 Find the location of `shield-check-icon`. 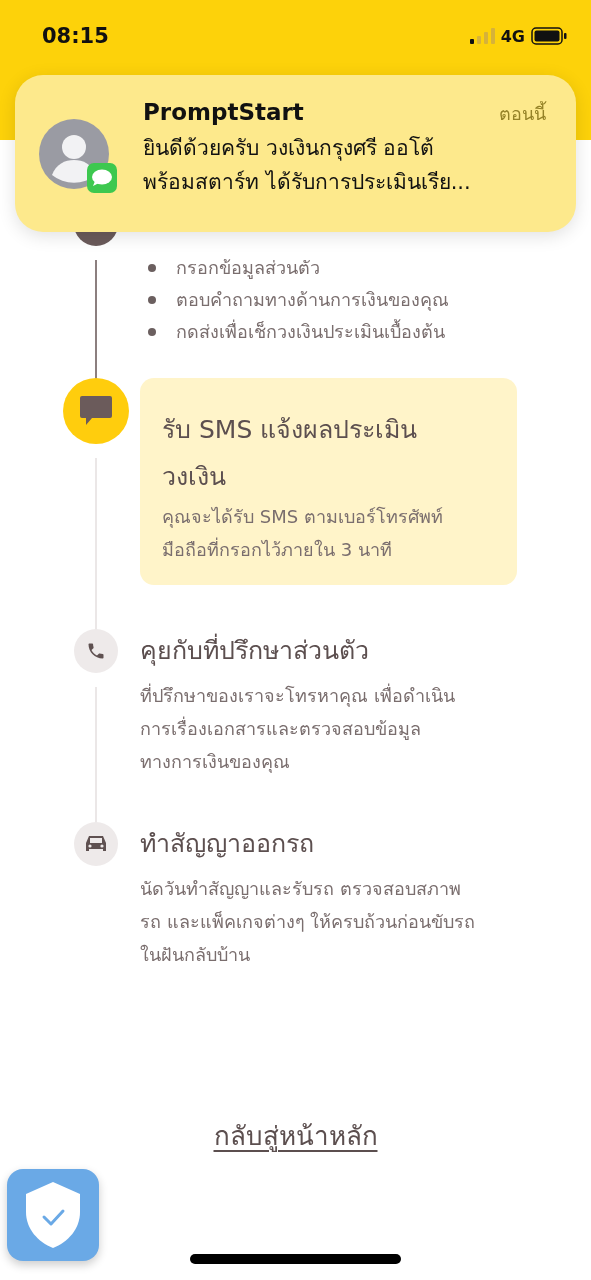

shield-check-icon is located at coordinates (53, 1215).